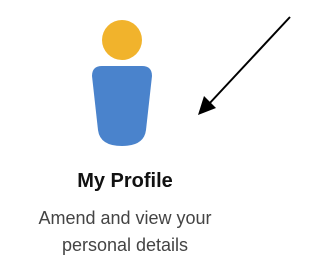  I want to click on description-line-1: Amend and view your, so click(125, 218).